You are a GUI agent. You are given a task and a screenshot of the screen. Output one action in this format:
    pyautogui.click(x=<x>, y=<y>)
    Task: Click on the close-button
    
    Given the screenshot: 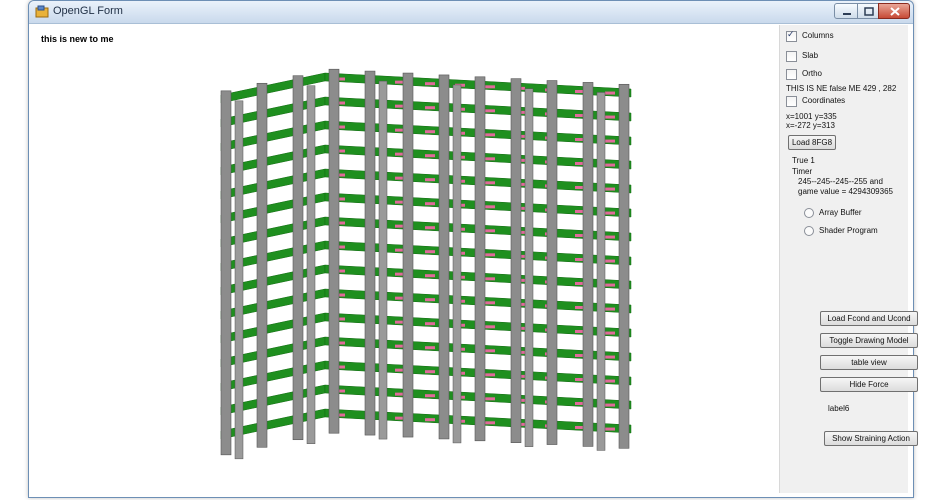 What is the action you would take?
    pyautogui.click(x=894, y=11)
    